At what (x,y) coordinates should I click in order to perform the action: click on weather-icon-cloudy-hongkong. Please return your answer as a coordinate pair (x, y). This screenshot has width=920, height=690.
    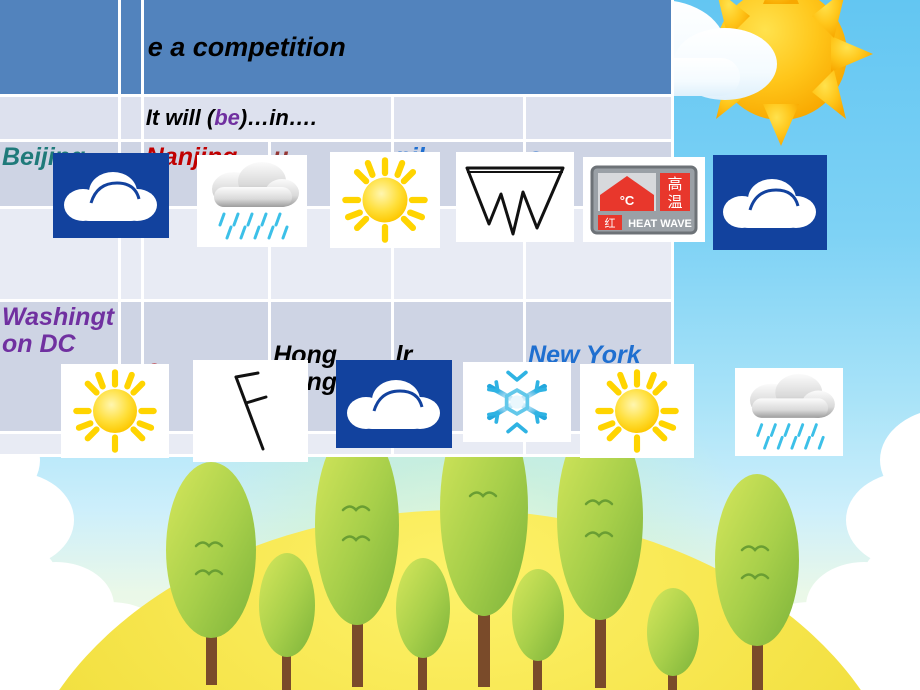
    Looking at the image, I should click on (394, 404).